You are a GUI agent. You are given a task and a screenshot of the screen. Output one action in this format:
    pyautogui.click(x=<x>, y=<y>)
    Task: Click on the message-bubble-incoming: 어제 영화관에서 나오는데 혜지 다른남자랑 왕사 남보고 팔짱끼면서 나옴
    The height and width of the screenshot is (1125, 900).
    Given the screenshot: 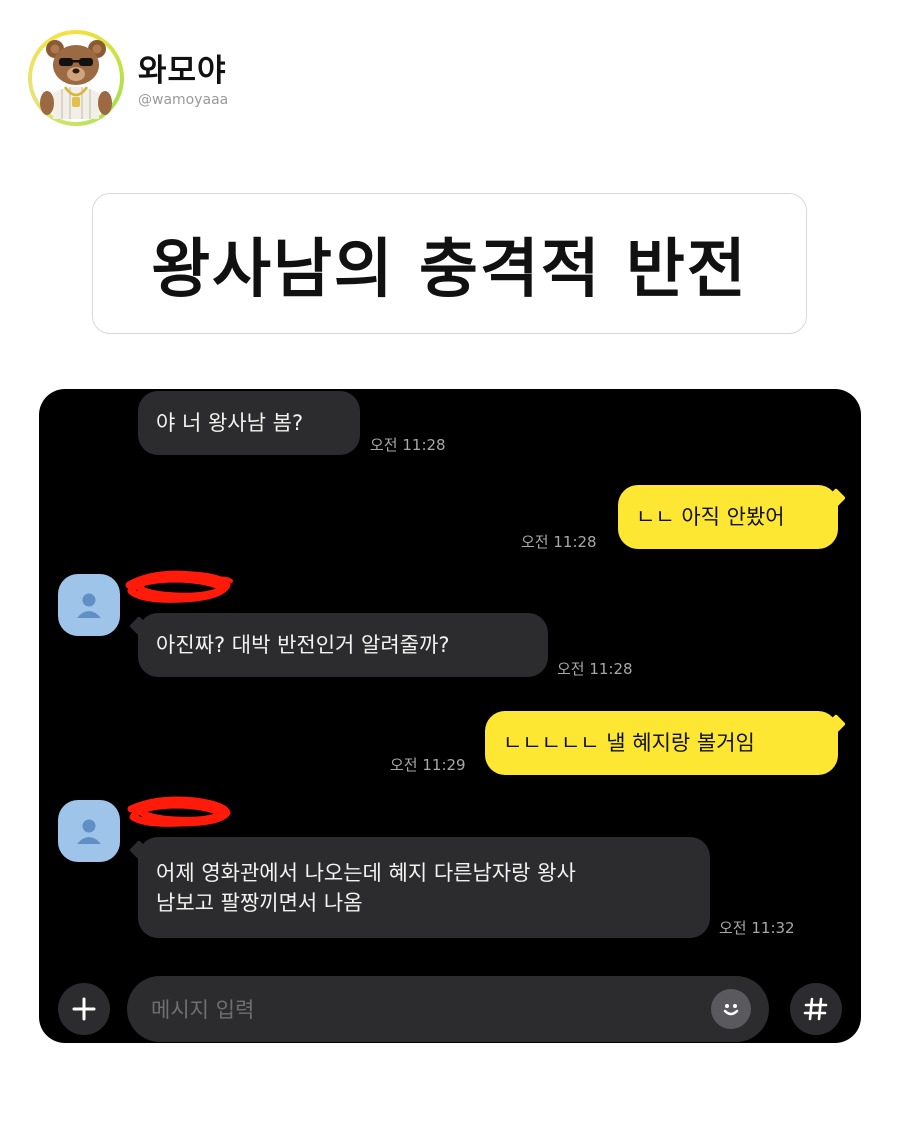 What is the action you would take?
    pyautogui.click(x=424, y=887)
    